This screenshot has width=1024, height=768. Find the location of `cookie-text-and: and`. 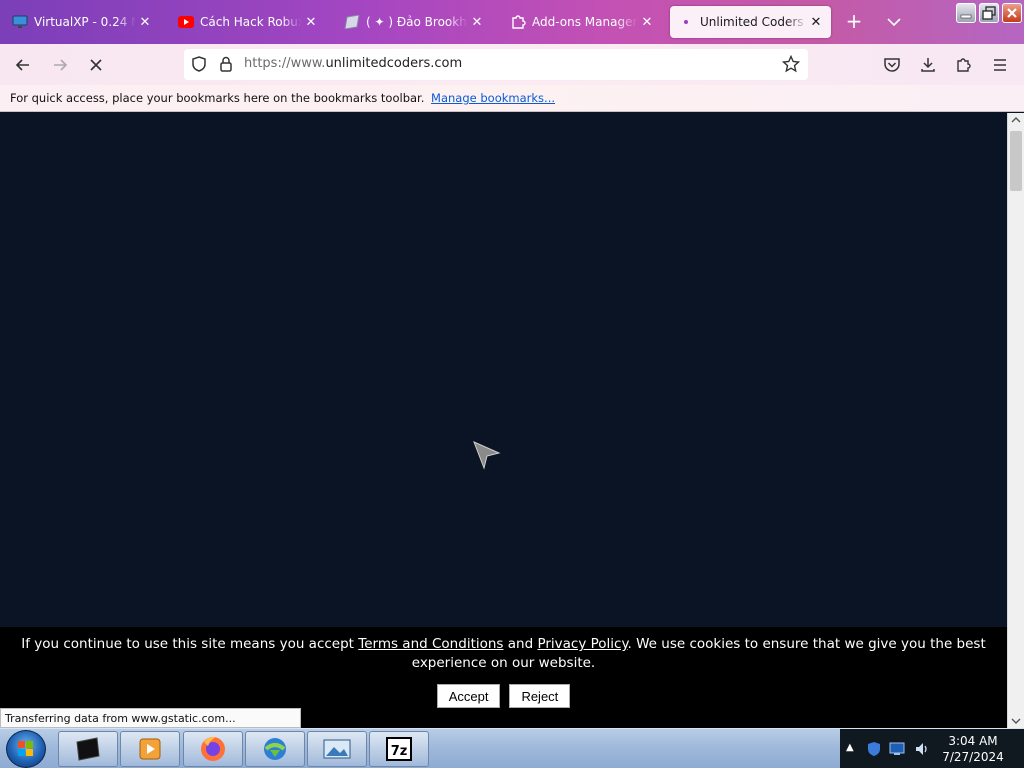

cookie-text-and: and is located at coordinates (520, 644).